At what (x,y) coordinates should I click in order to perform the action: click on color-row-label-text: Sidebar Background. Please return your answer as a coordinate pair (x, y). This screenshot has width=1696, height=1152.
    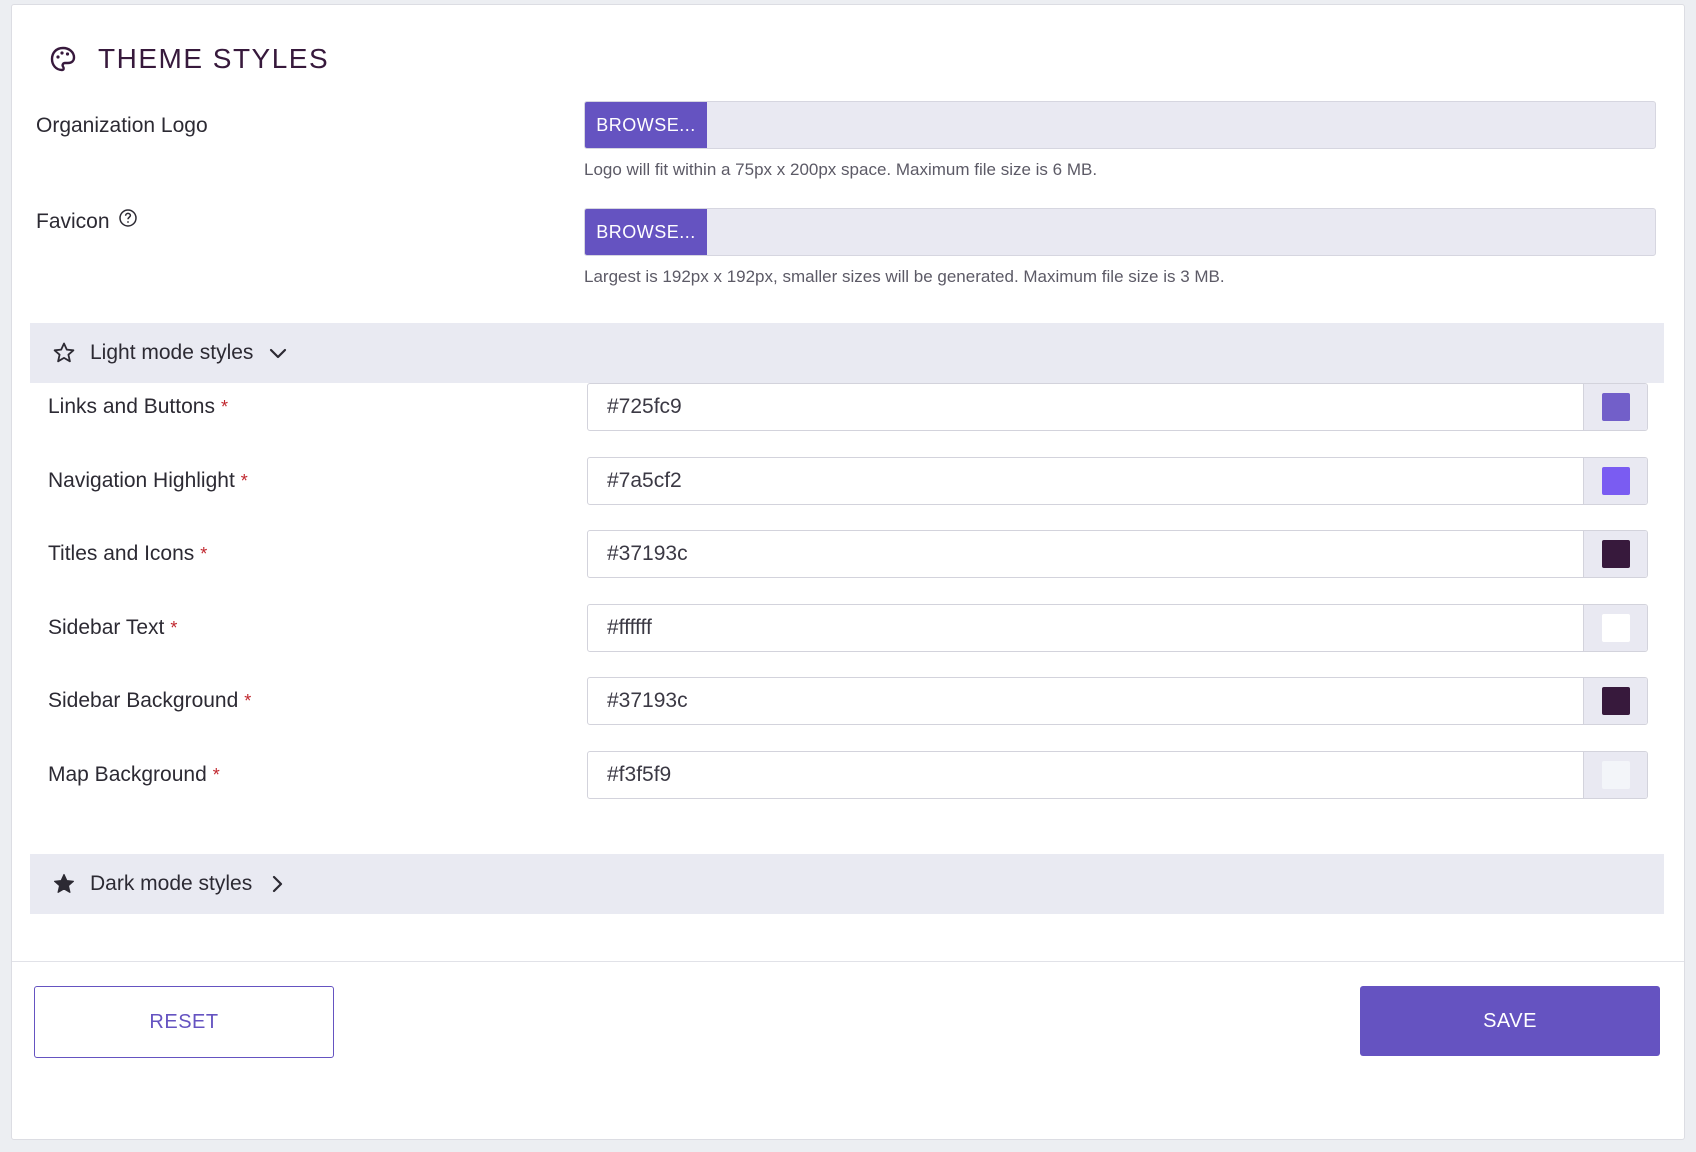
    Looking at the image, I should click on (143, 700).